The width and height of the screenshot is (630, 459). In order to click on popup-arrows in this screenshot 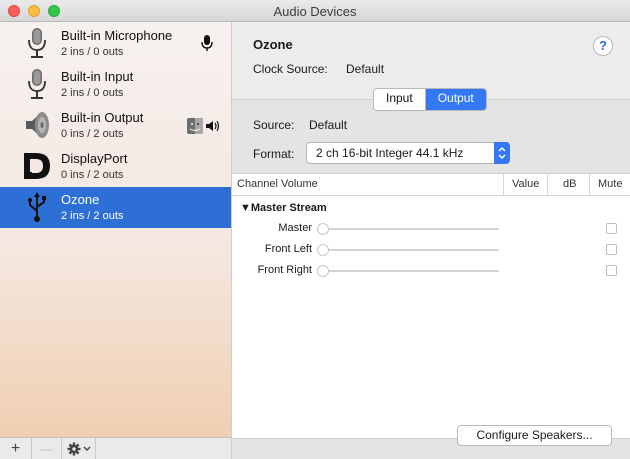, I will do `click(502, 153)`.